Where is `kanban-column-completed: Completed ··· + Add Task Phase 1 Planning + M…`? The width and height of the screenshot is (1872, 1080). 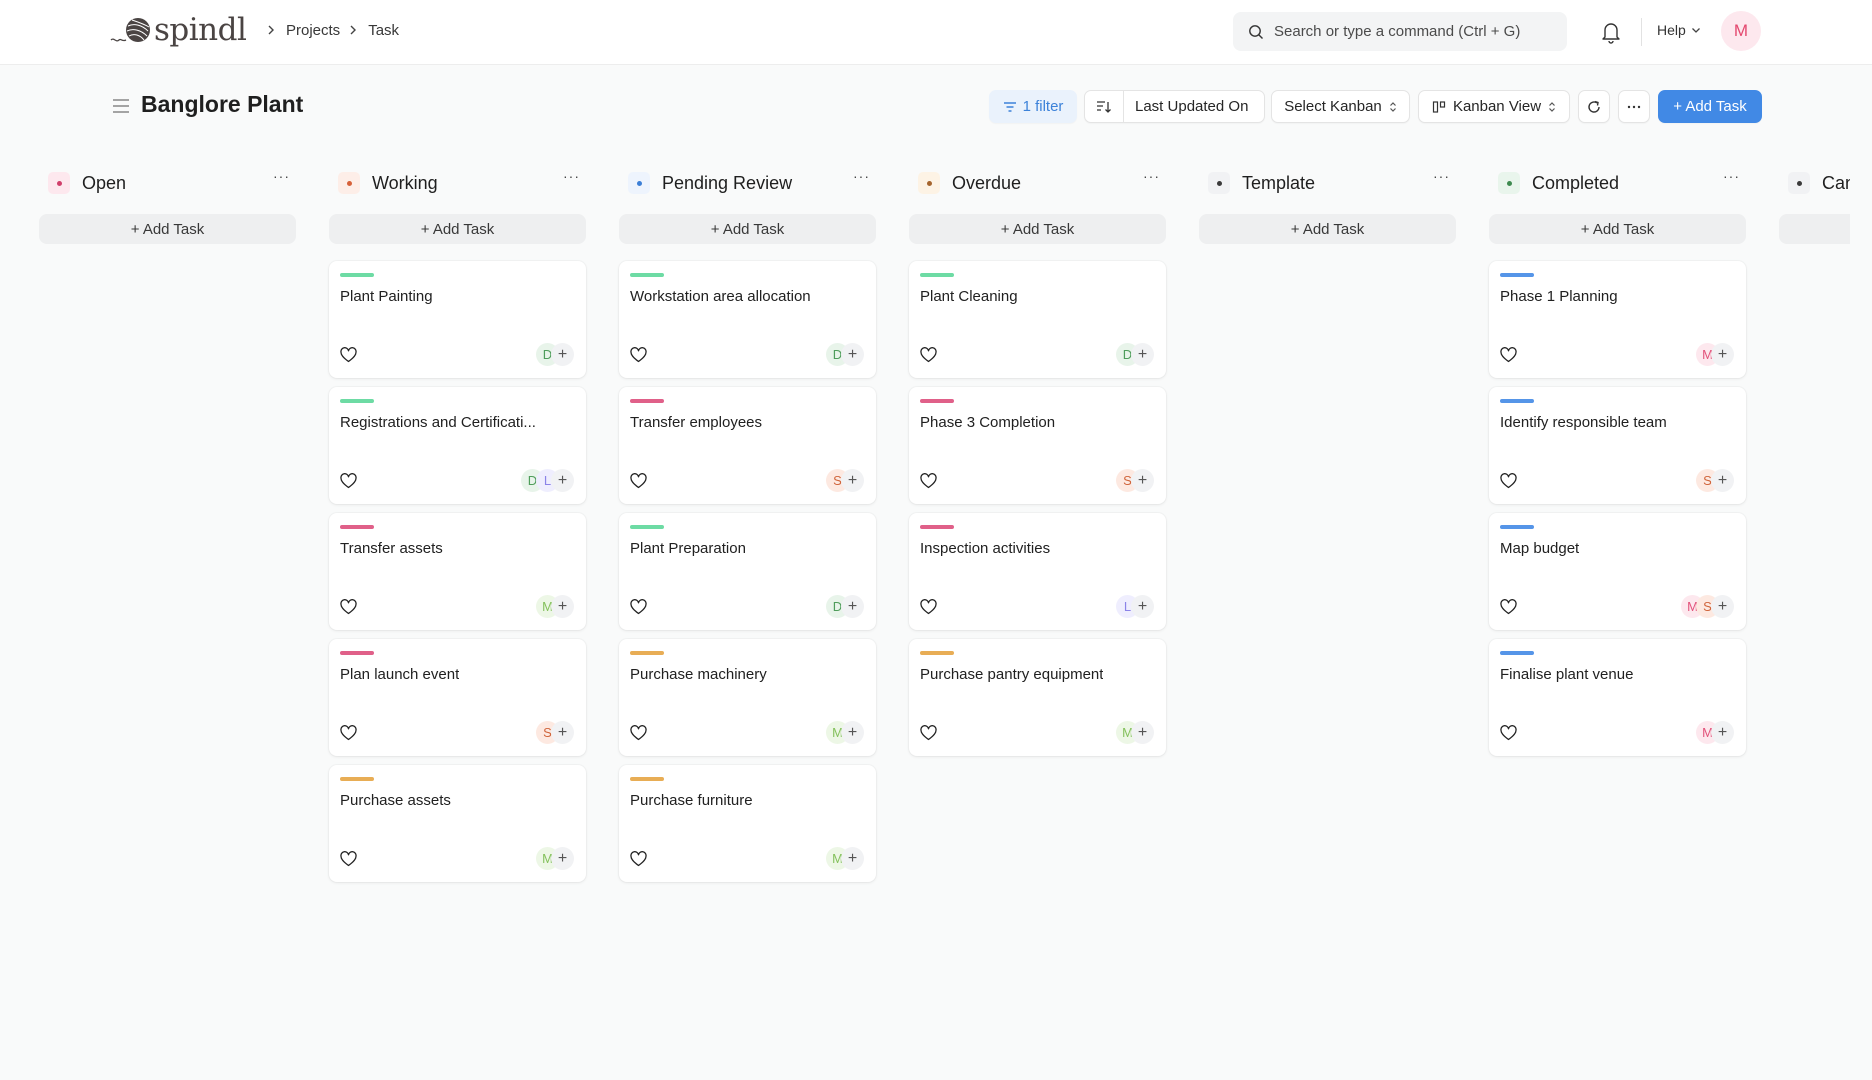 kanban-column-completed: Completed ··· + Add Task Phase 1 Planning + M… is located at coordinates (1617, 462).